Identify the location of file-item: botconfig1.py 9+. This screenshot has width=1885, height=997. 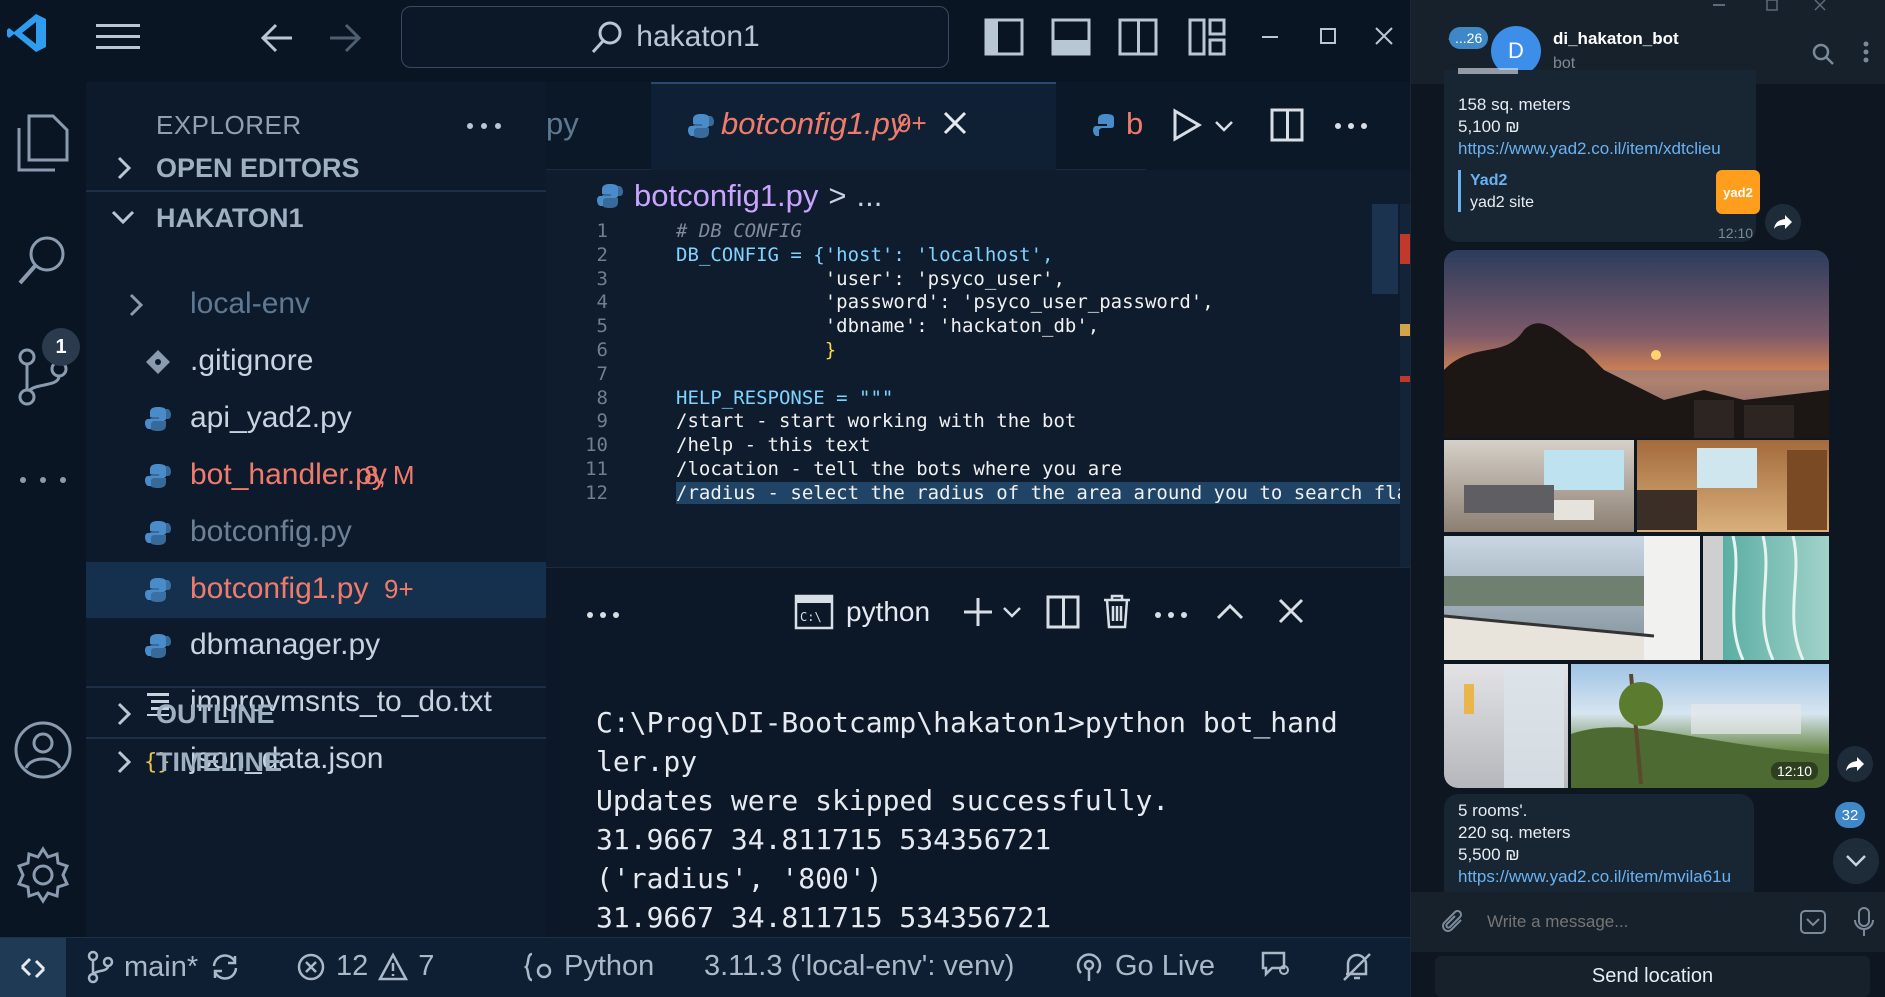
(316, 590).